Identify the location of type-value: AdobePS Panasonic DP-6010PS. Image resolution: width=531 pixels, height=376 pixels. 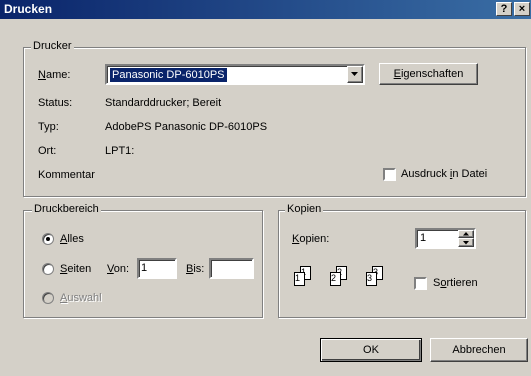
(186, 127).